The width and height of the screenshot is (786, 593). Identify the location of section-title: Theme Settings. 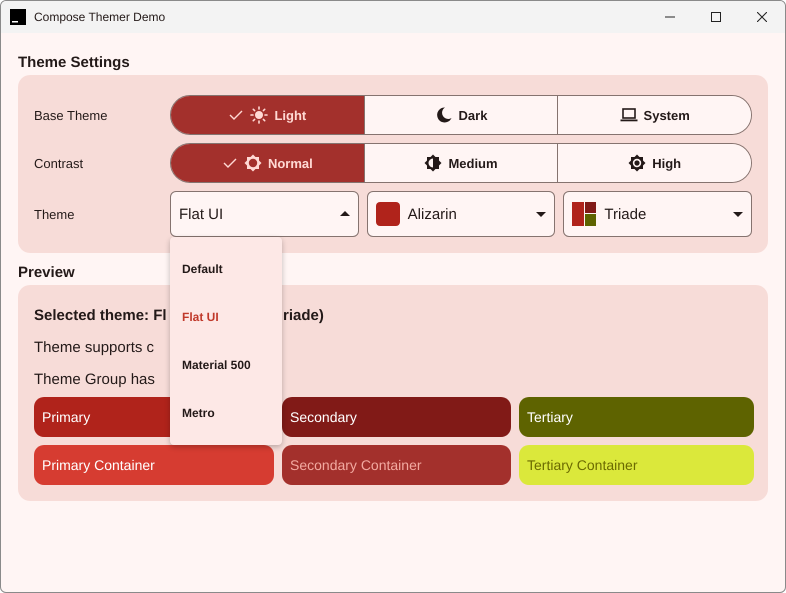
(74, 63).